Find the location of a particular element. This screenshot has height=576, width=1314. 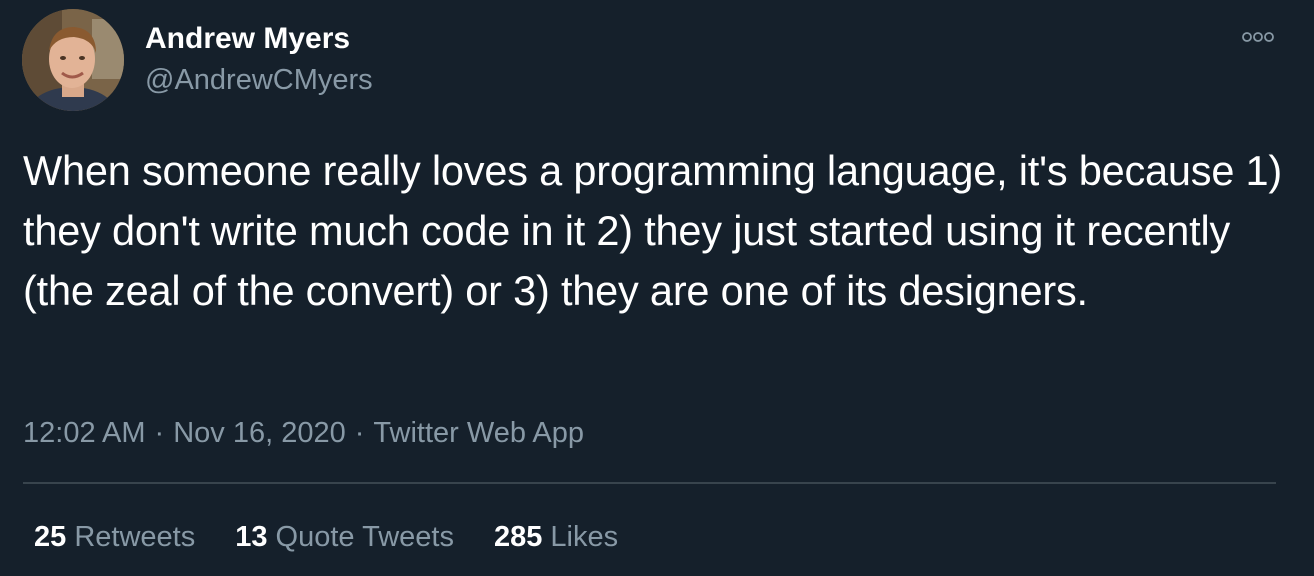

retweets-count: 25 is located at coordinates (50, 537).